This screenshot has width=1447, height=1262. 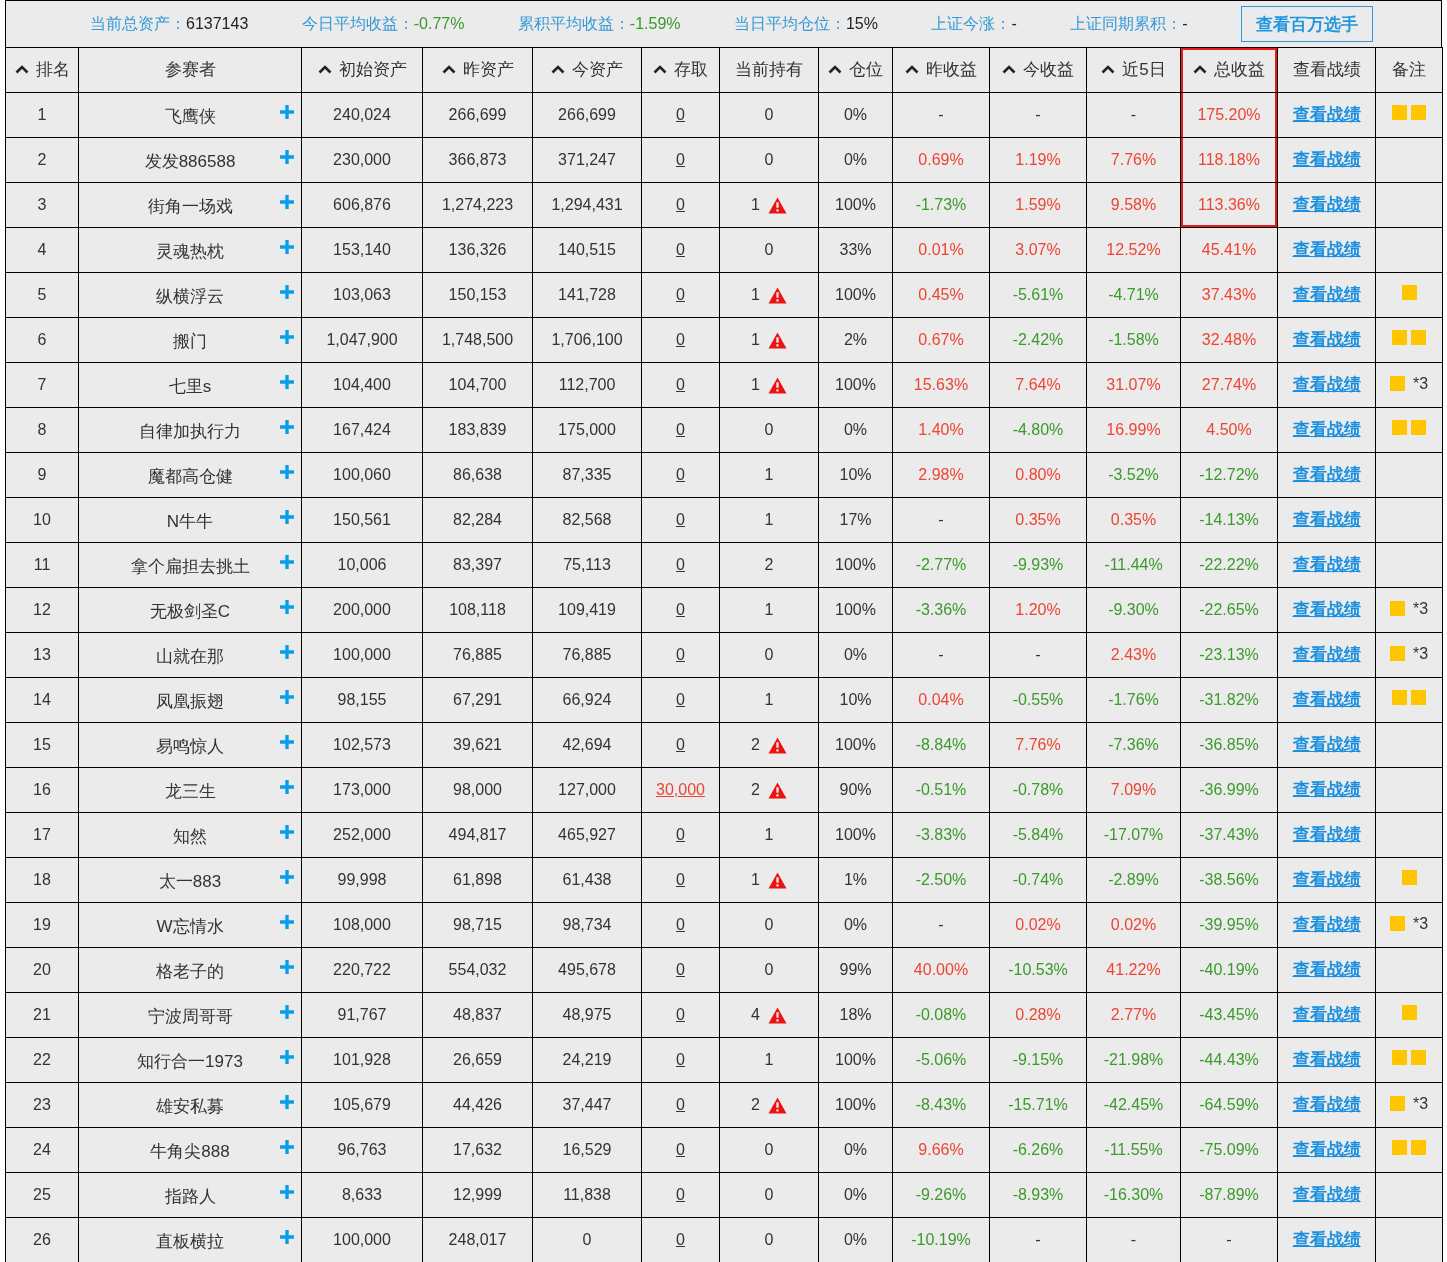 I want to click on column-header: 近5日, so click(x=1133, y=70).